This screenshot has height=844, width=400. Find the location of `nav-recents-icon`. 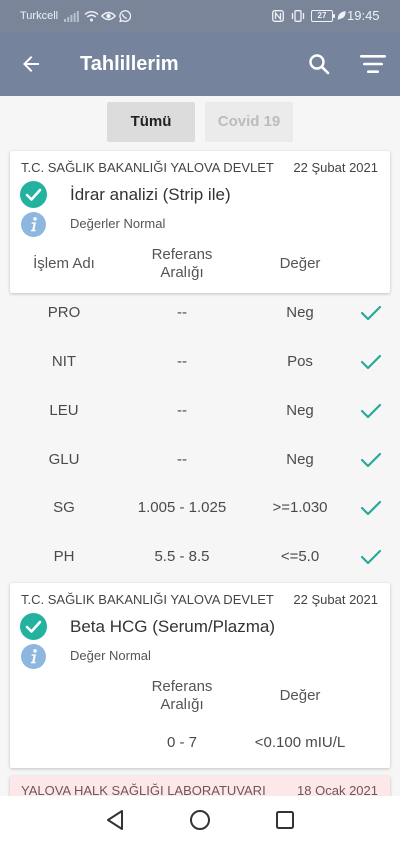

nav-recents-icon is located at coordinates (285, 820).